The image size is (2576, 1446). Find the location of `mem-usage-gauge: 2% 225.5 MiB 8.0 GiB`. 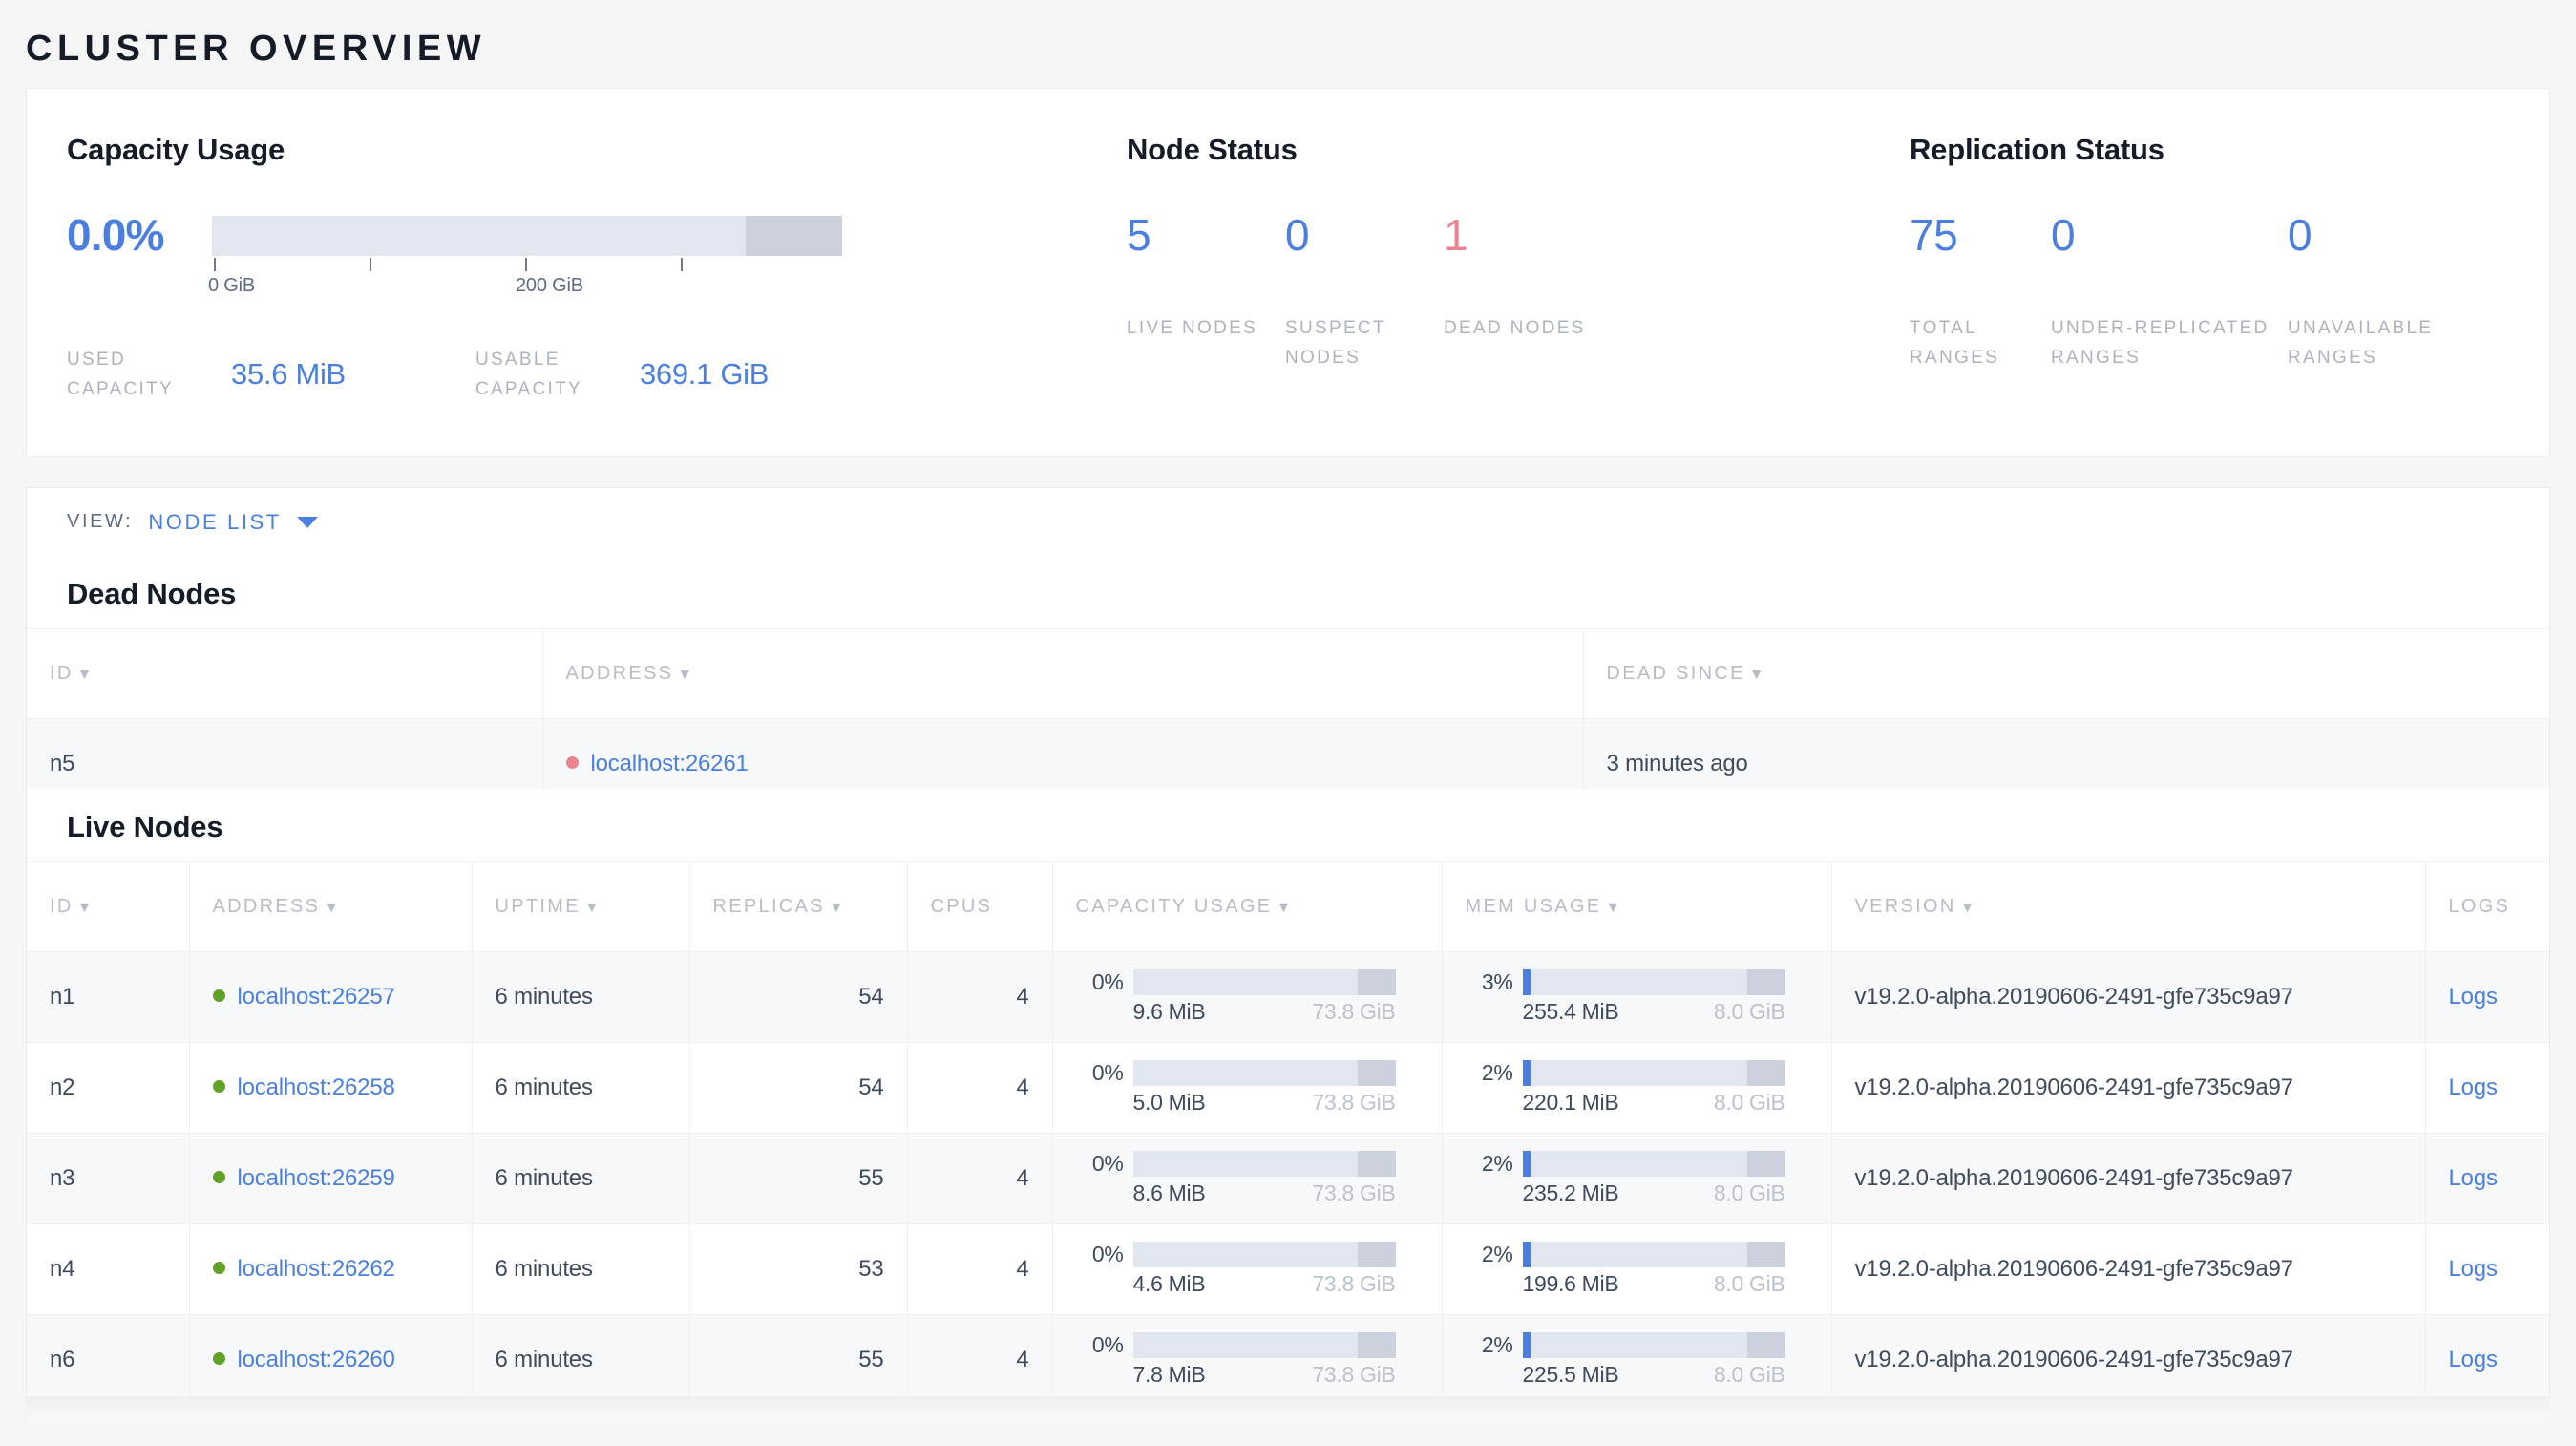

mem-usage-gauge: 2% 225.5 MiB 8.0 GiB is located at coordinates (1637, 1360).